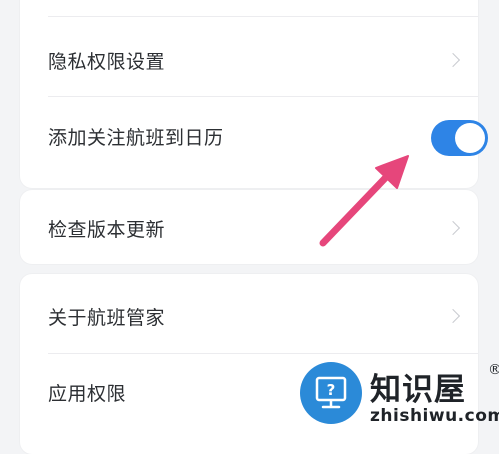 The image size is (499, 454). I want to click on add-flight-calendar-row: 添加关注航班到日历, so click(268, 136).